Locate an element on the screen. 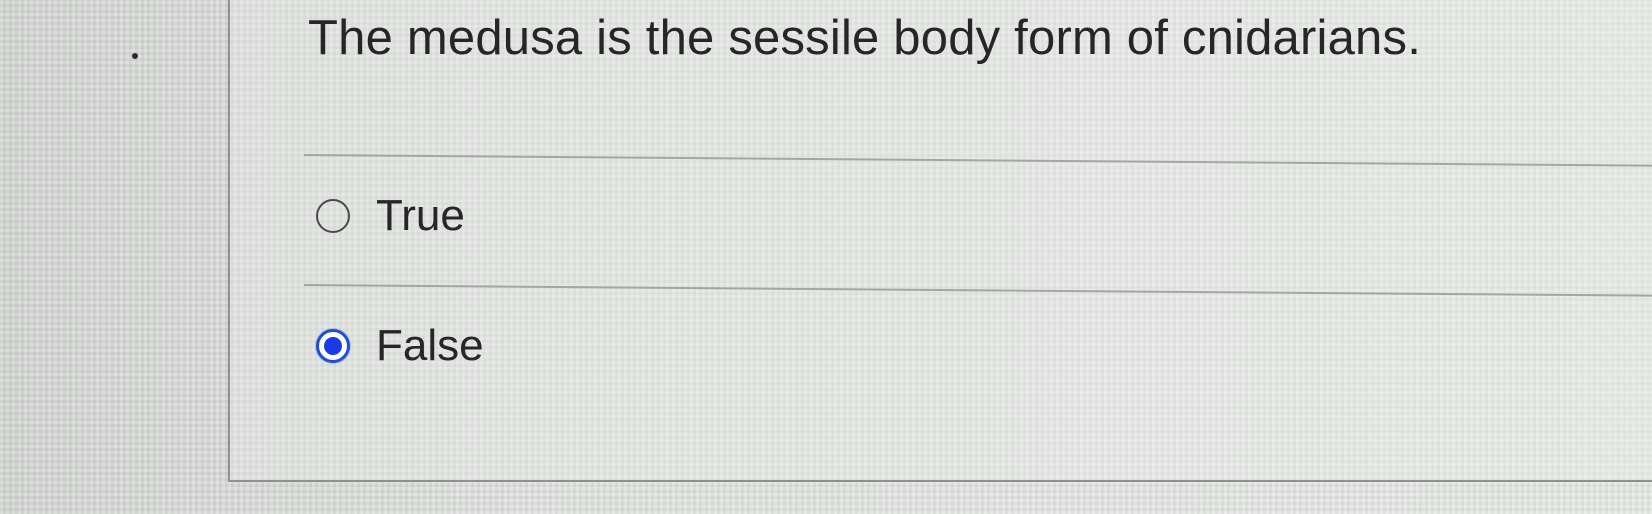  option-label-true: True is located at coordinates (420, 215).